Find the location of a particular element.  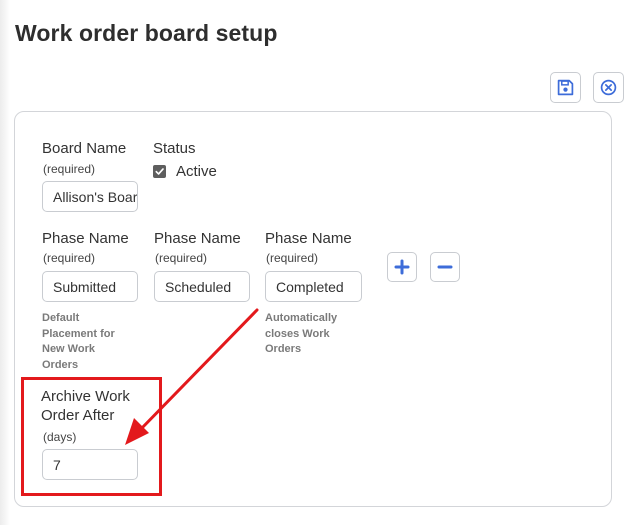

phase-2-input: Scheduled is located at coordinates (202, 286).